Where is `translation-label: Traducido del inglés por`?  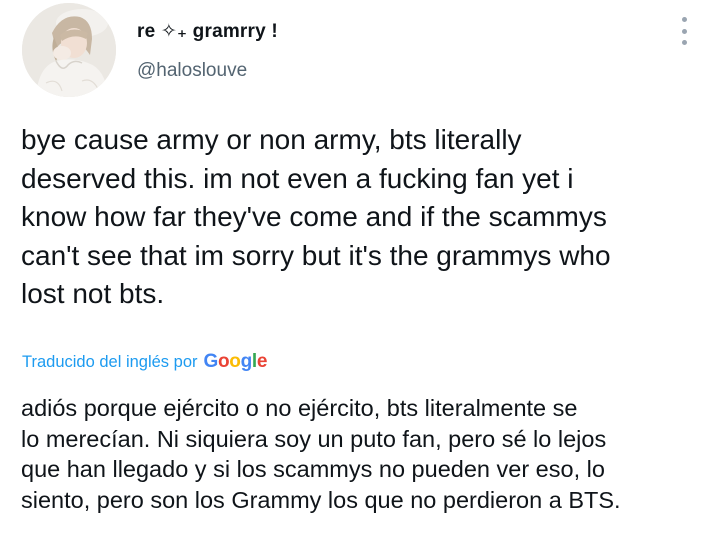 translation-label: Traducido del inglés por is located at coordinates (110, 361).